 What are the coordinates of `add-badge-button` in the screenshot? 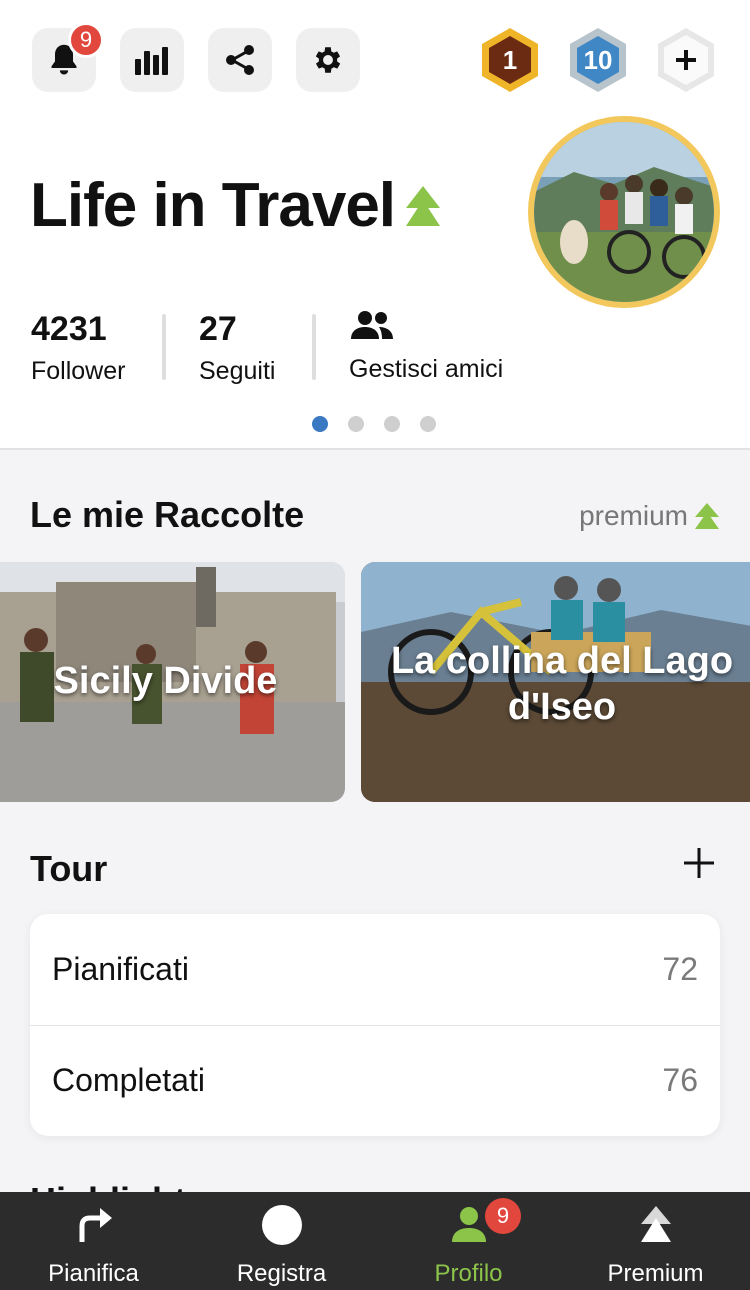 It's located at (686, 60).